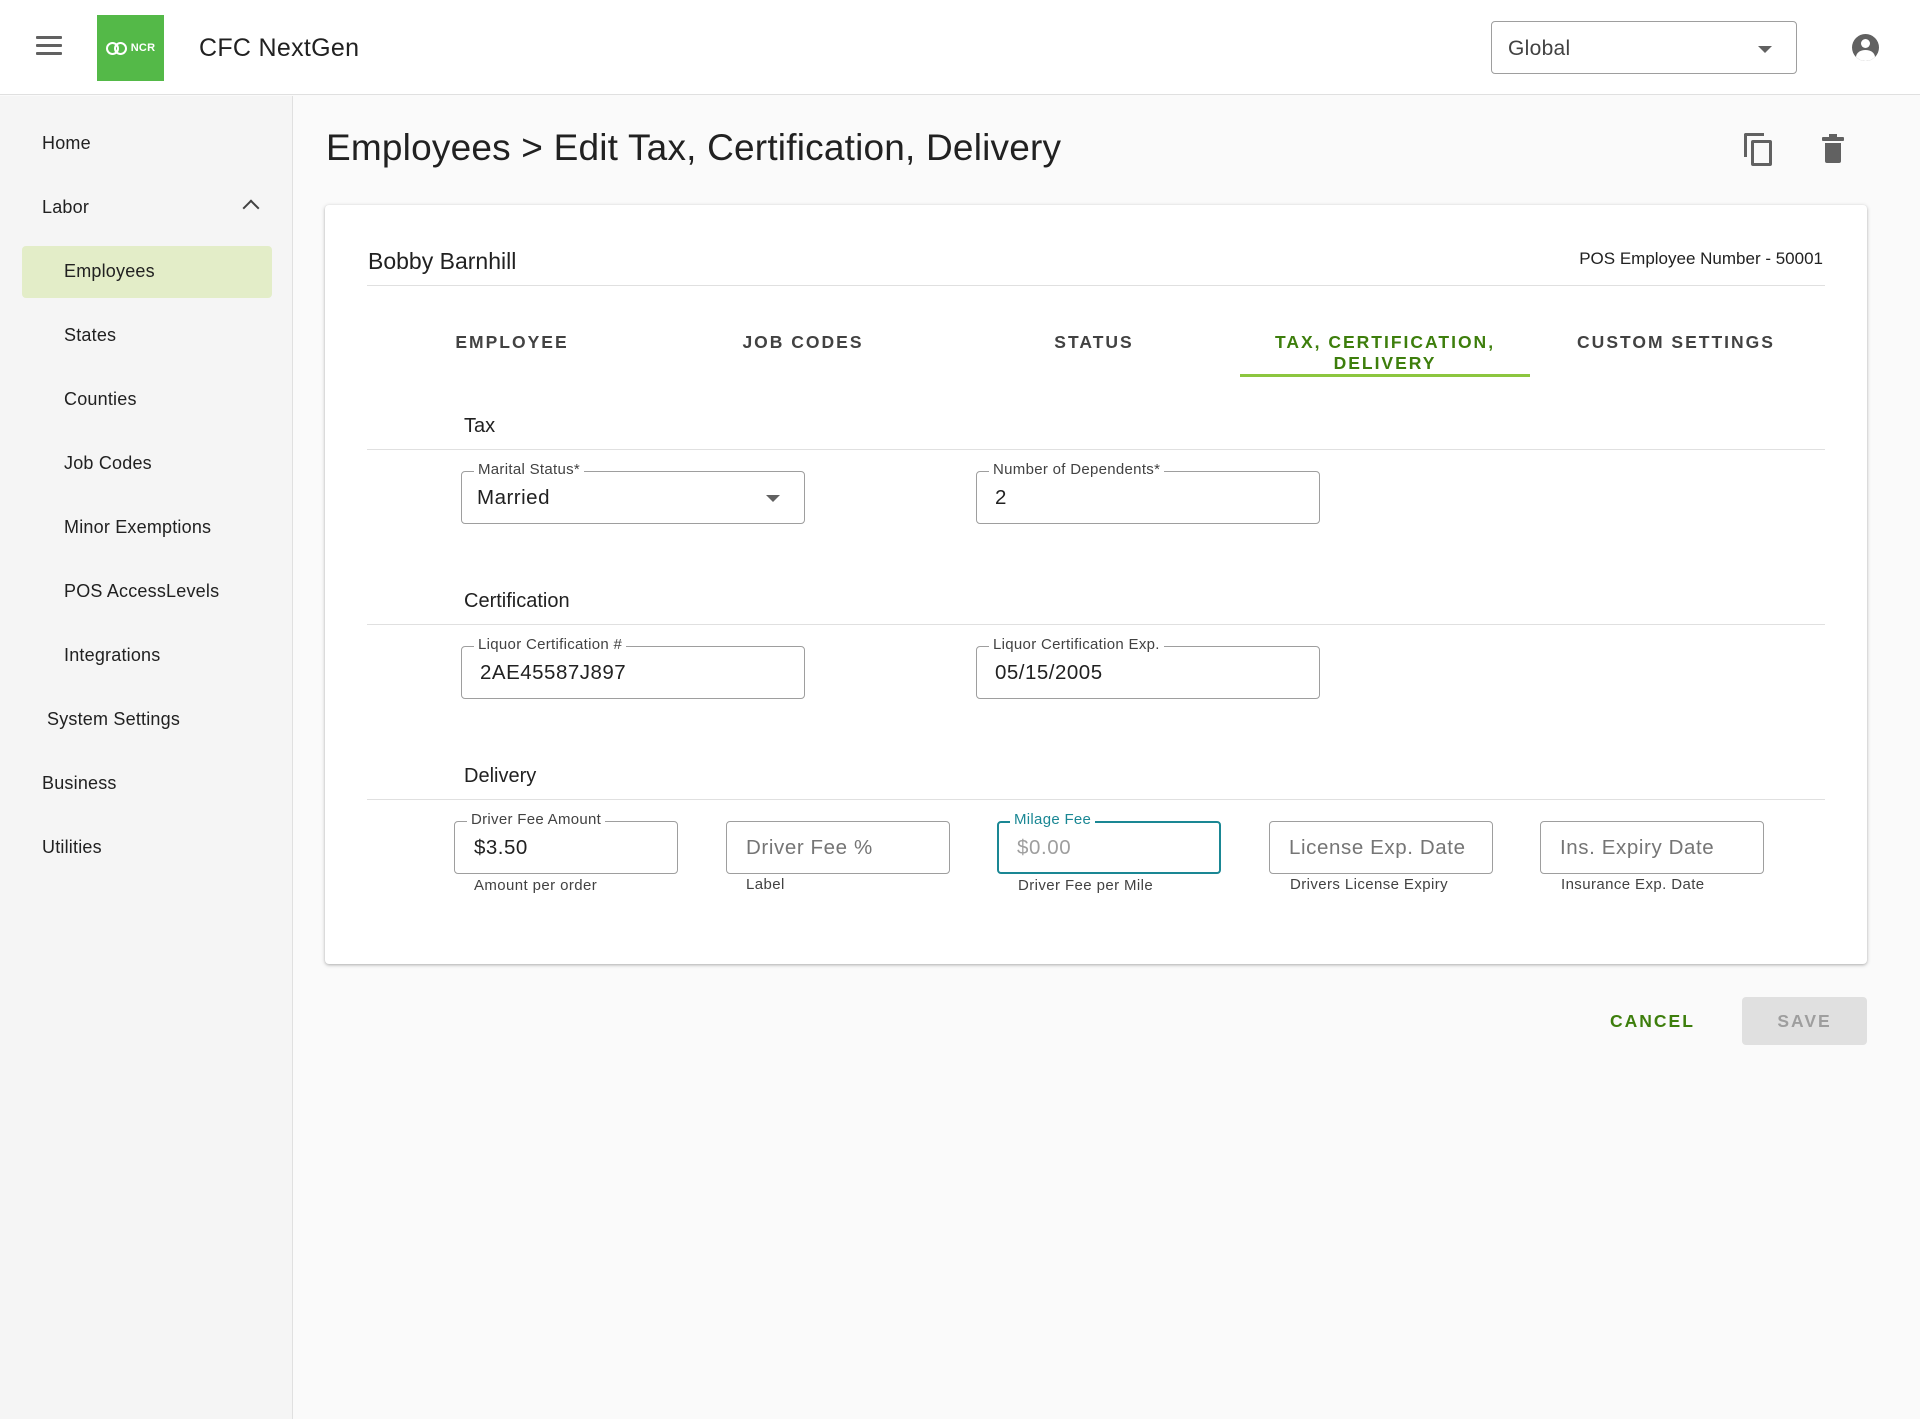 Image resolution: width=1920 pixels, height=1419 pixels. What do you see at coordinates (1053, 820) in the screenshot?
I see `field-label: Milage Fee` at bounding box center [1053, 820].